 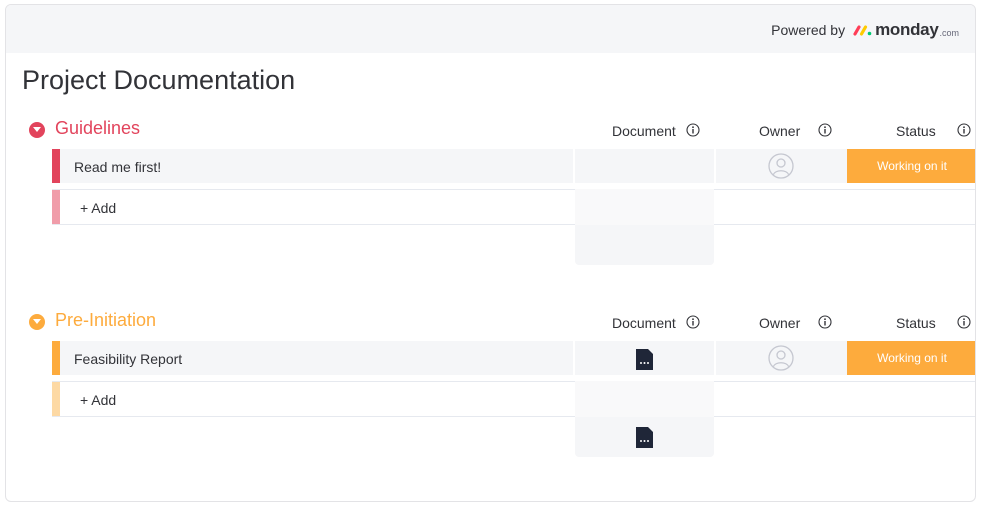 I want to click on table-row: Feasibility Report Working on it, so click(x=513, y=358).